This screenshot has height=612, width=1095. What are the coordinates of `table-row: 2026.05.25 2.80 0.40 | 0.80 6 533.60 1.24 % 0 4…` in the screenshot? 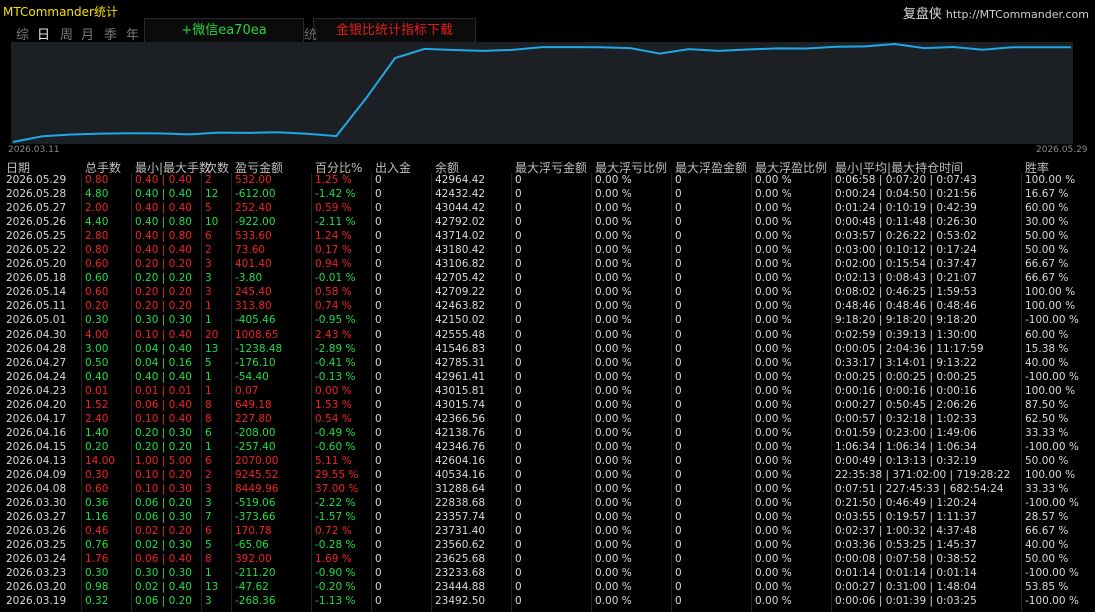 It's located at (547, 236).